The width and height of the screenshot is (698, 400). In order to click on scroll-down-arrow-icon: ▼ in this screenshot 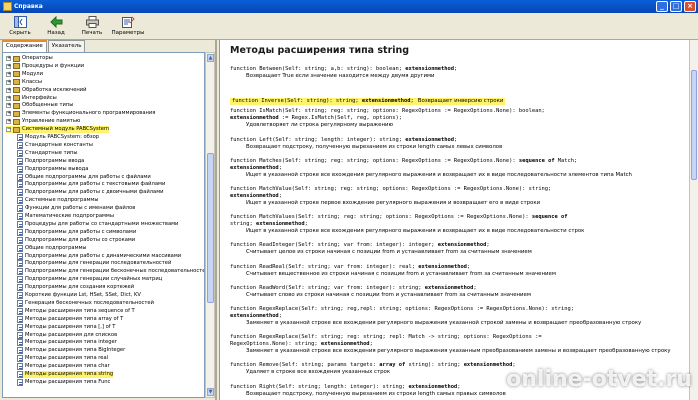, I will do `click(210, 392)`.